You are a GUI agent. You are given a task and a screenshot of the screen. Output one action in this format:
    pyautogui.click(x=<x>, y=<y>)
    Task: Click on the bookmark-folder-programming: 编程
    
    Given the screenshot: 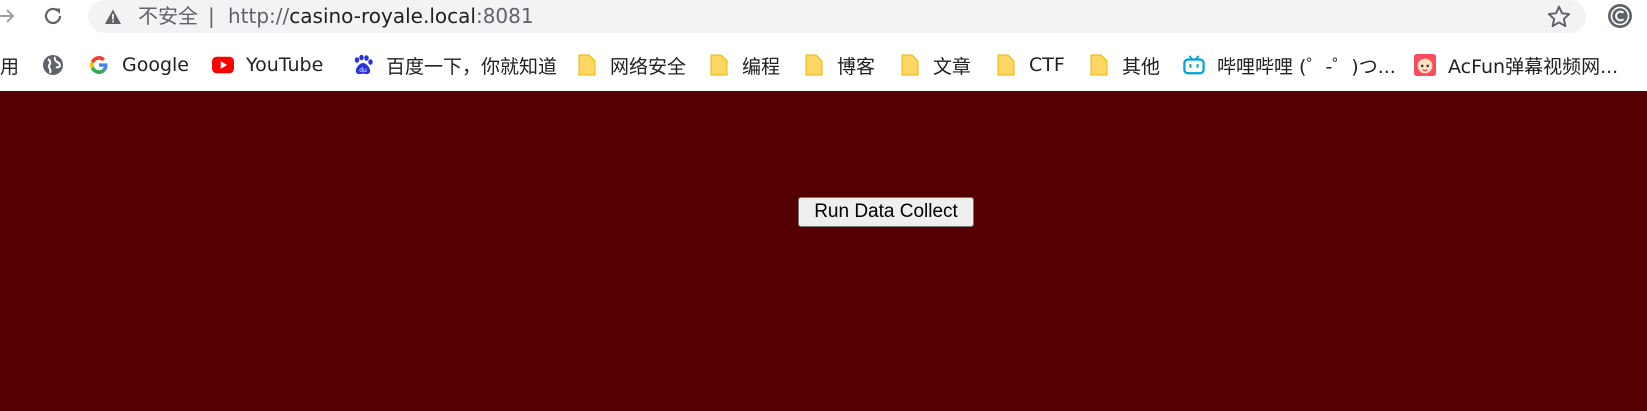 What is the action you would take?
    pyautogui.click(x=744, y=65)
    